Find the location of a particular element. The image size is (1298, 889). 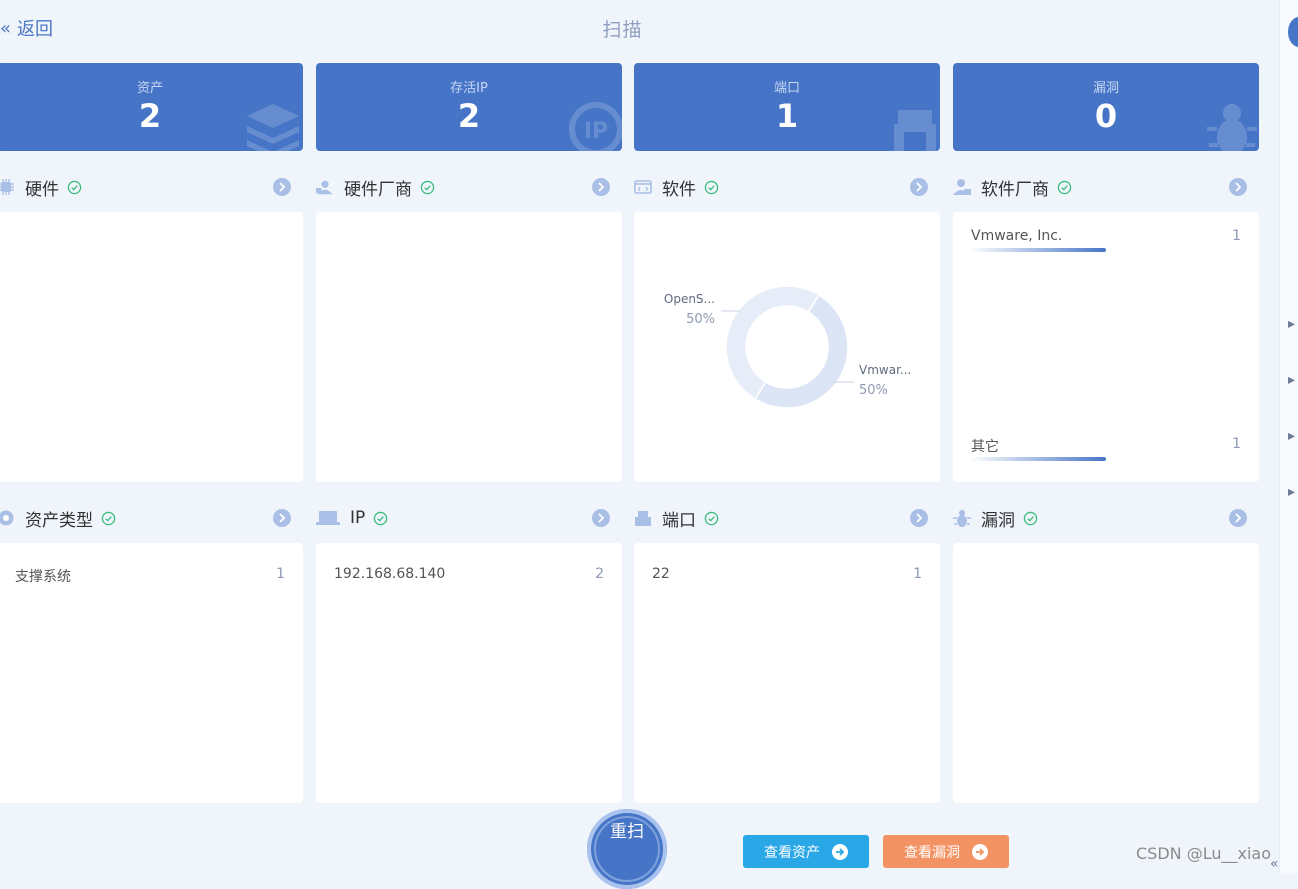

panel-header-hardware: 硬件 is located at coordinates (151, 187).